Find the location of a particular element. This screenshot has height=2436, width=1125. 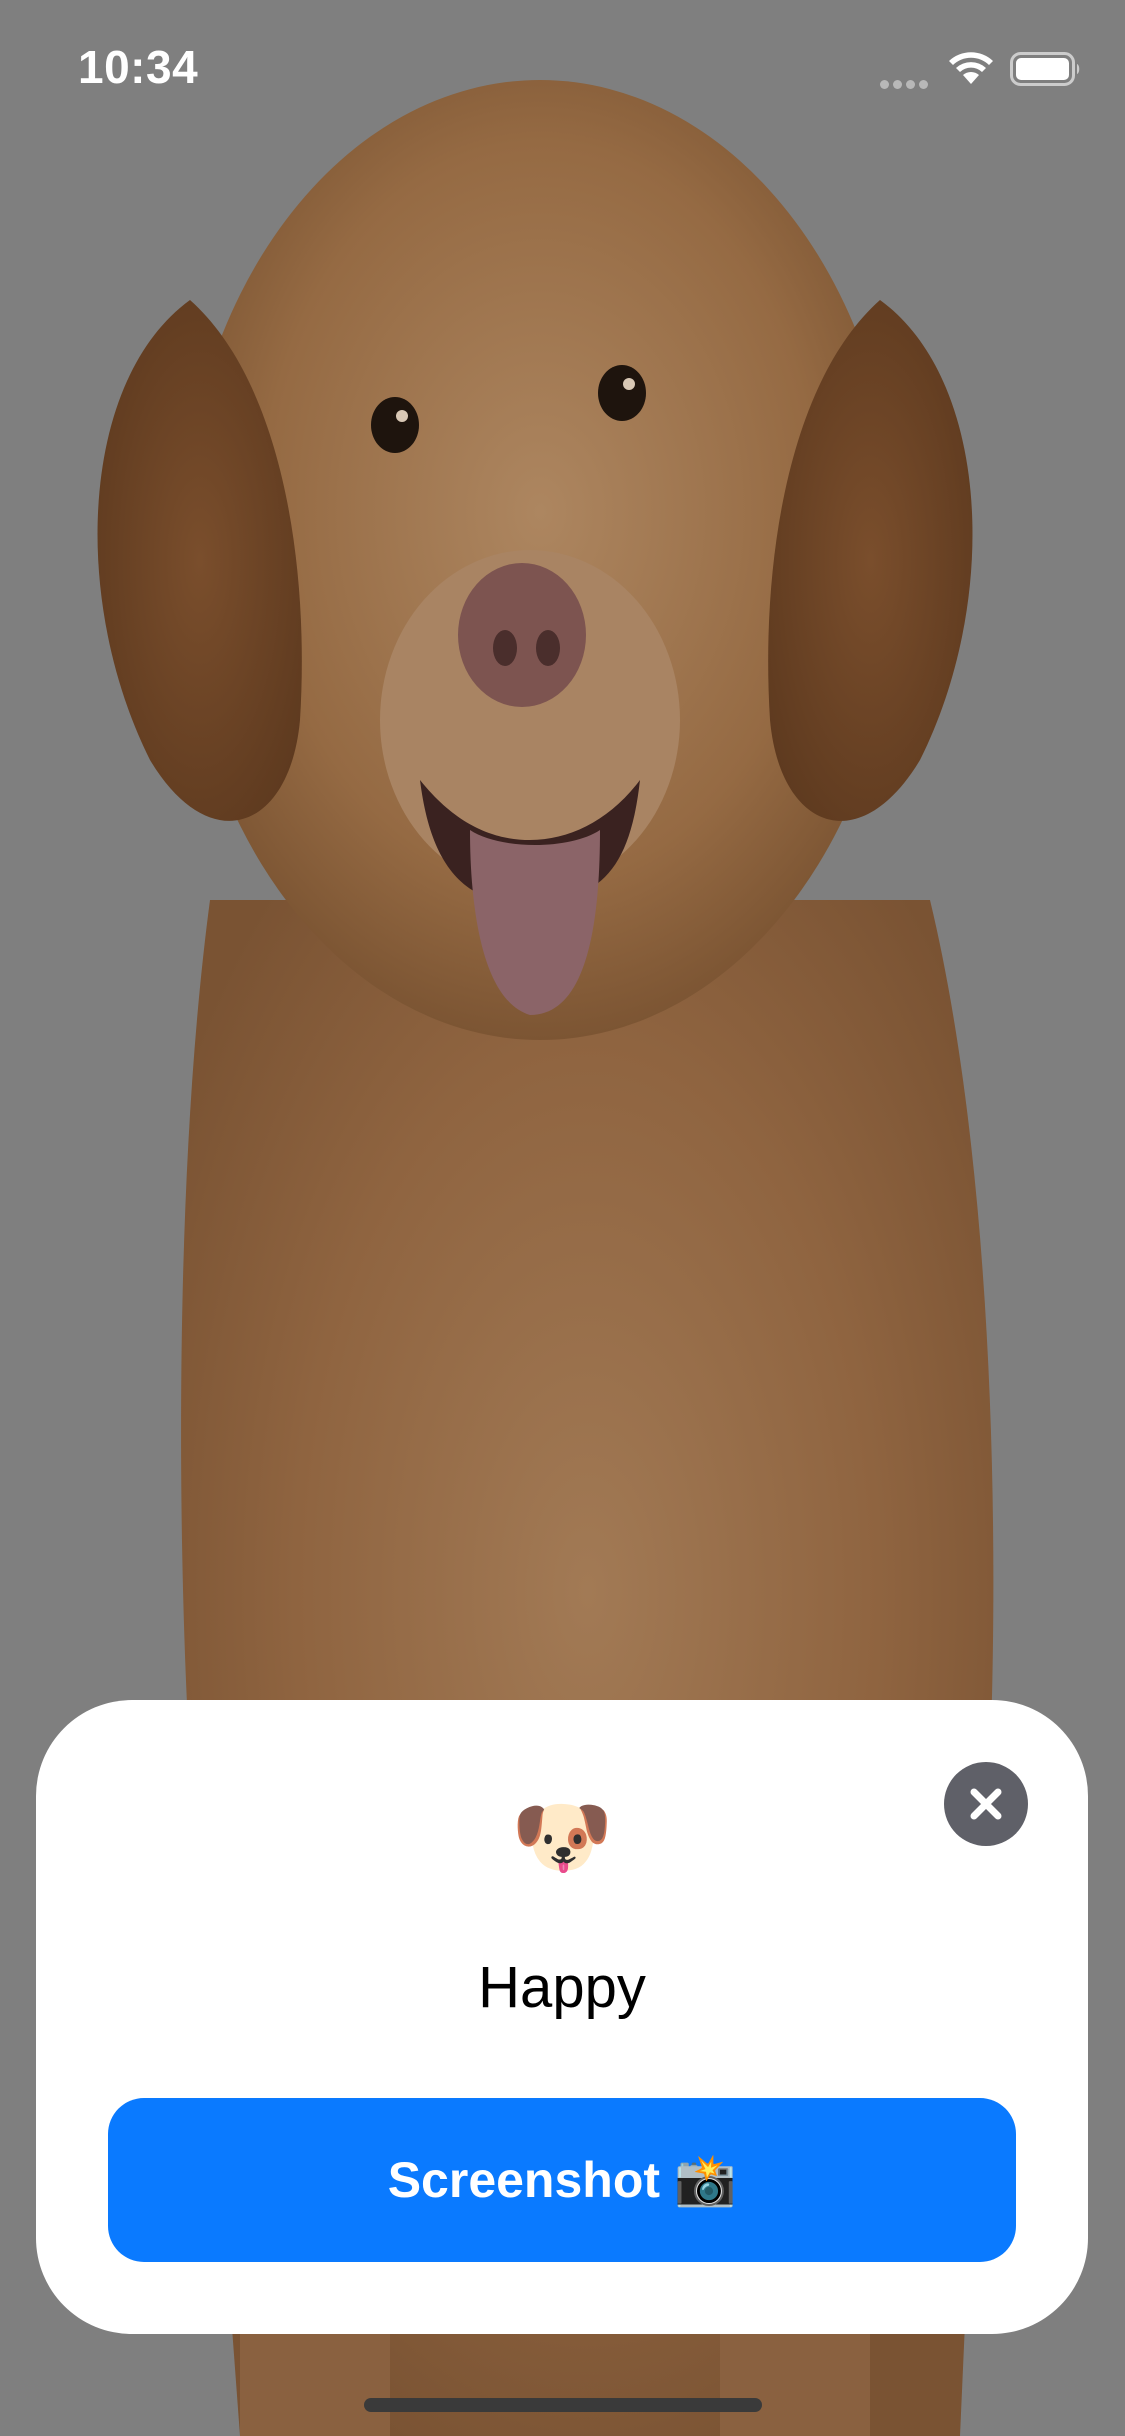

status-time: 10:34 is located at coordinates (138, 67).